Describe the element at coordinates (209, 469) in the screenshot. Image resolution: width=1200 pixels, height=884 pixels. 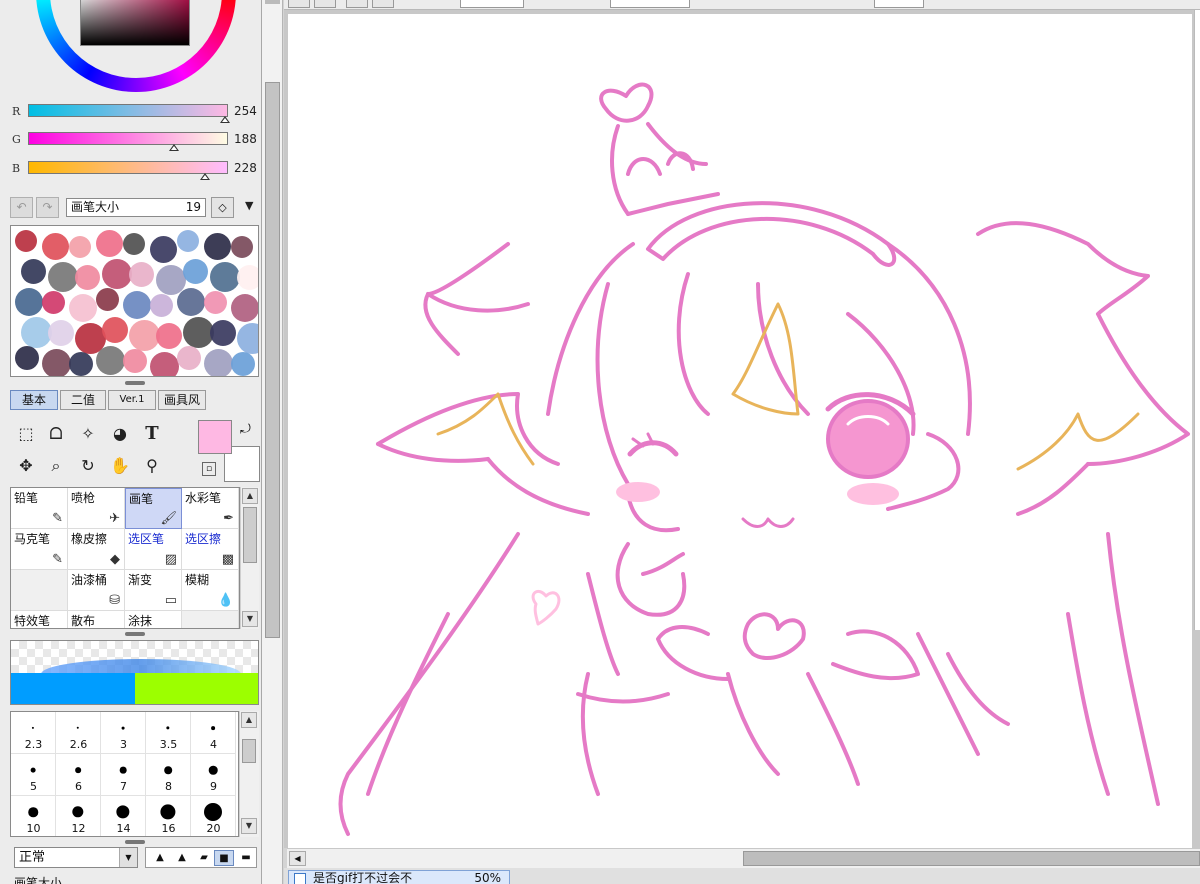
I see `transparent-color-icon: ▫` at that location.